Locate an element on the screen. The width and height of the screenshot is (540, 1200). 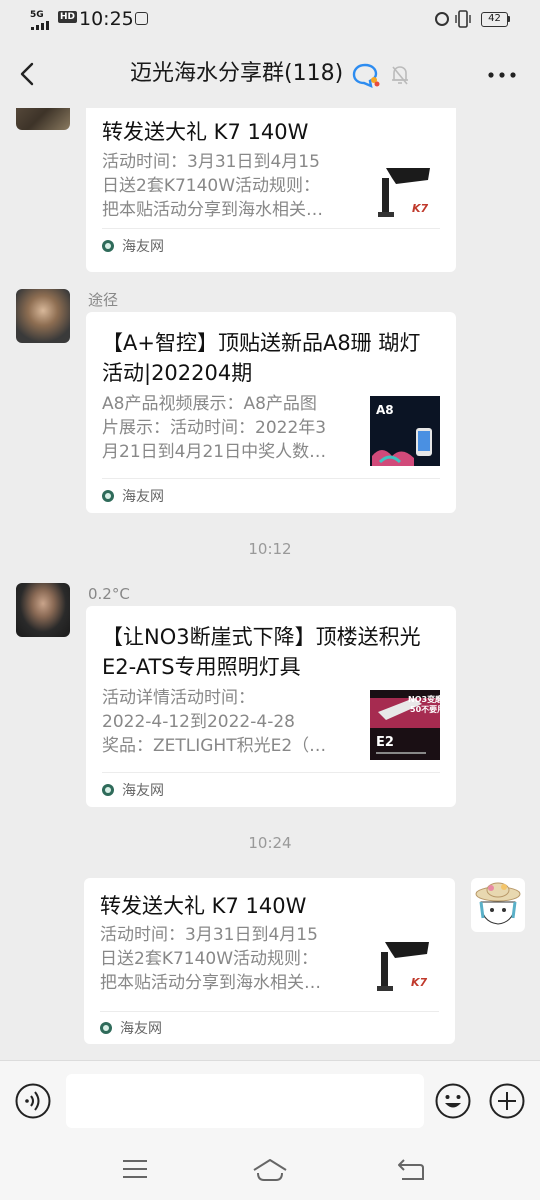
status-time: 10:25 is located at coordinates (106, 19).